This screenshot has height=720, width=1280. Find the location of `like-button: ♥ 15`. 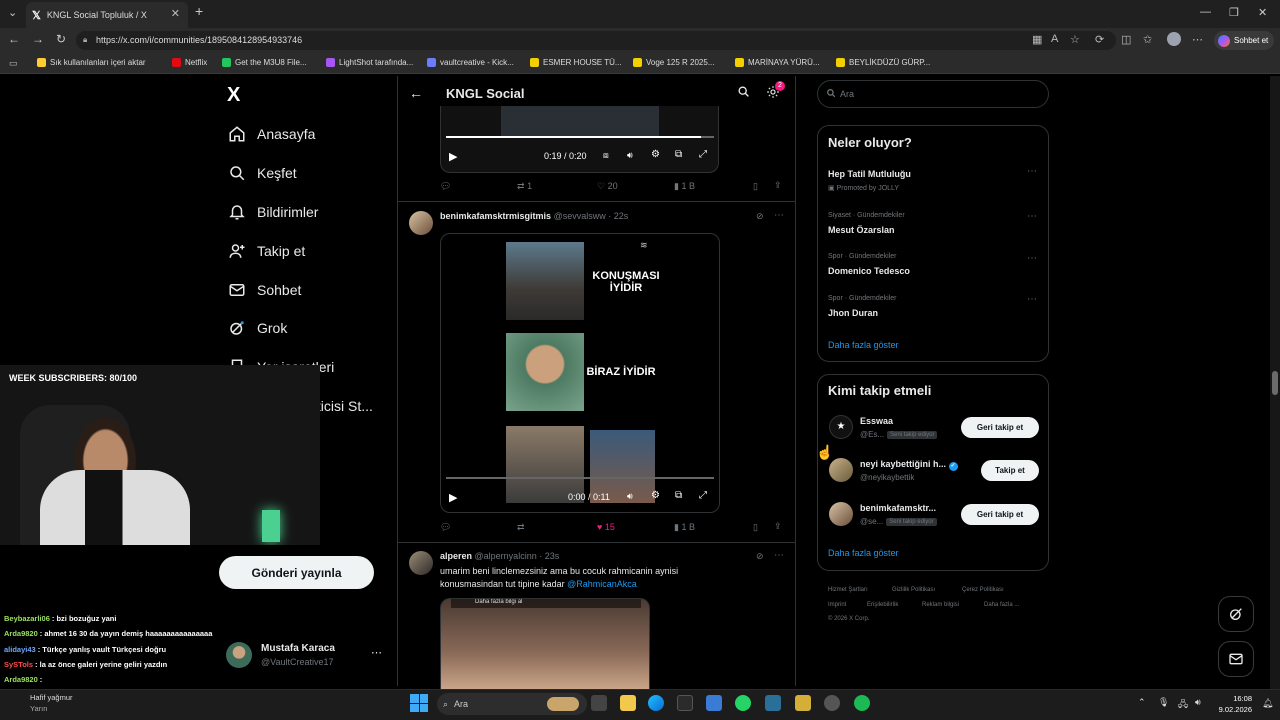

like-button: ♥ 15 is located at coordinates (606, 527).